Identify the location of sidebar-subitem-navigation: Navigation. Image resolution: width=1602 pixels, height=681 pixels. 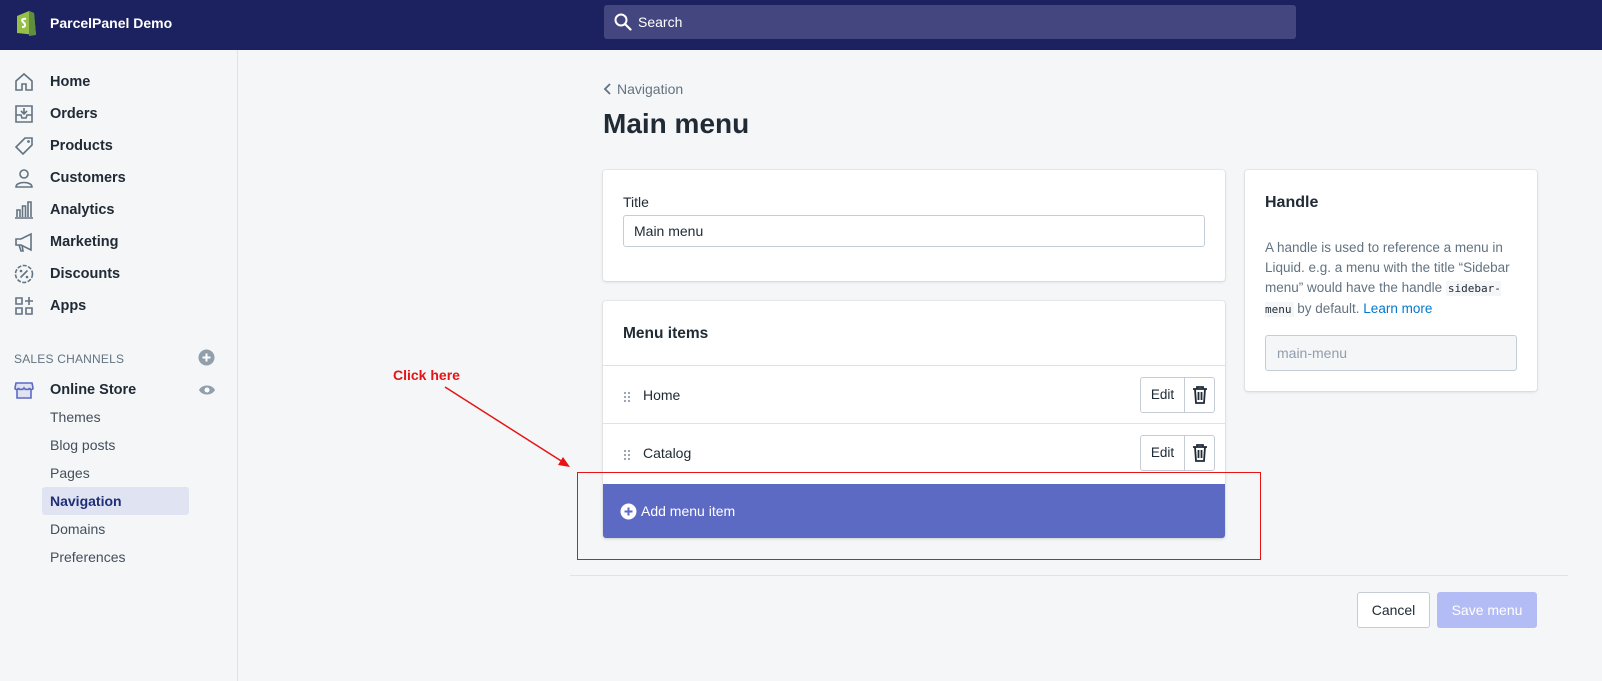
(115, 501).